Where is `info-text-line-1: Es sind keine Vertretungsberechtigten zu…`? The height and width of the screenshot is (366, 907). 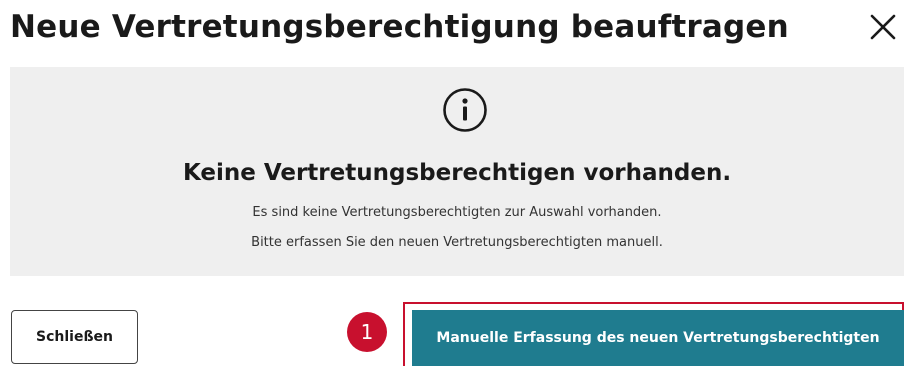 info-text-line-1: Es sind keine Vertretungsberechtigten zu… is located at coordinates (457, 212).